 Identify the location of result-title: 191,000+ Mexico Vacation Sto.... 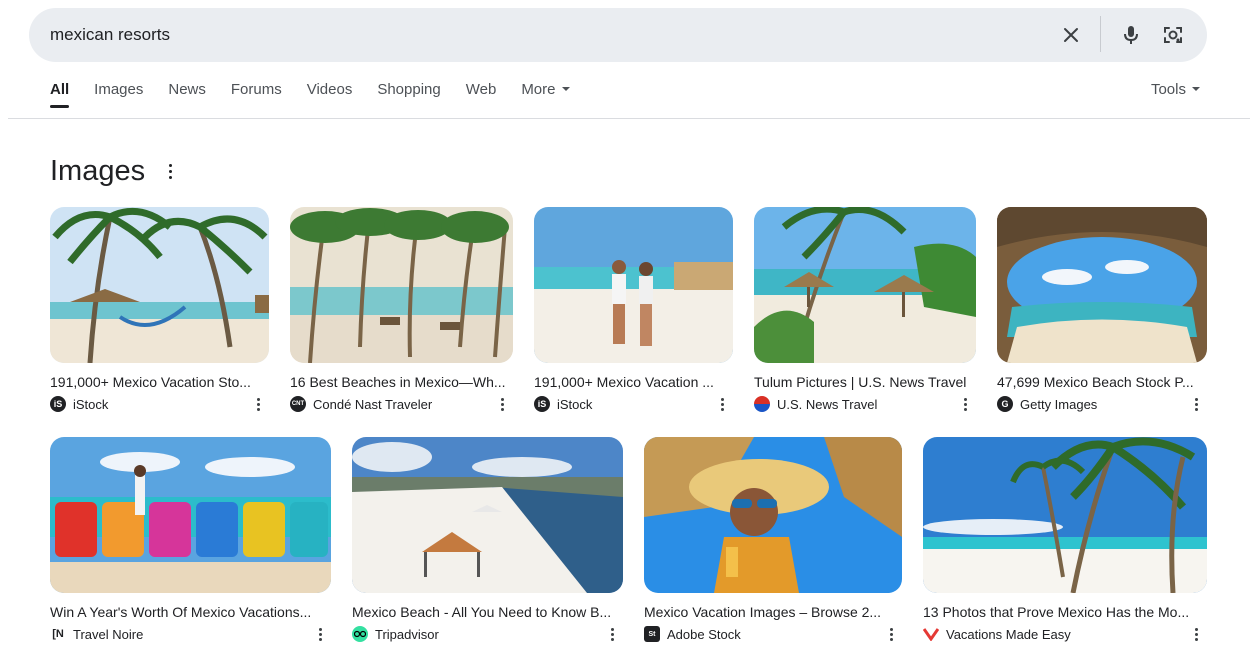
(159, 382).